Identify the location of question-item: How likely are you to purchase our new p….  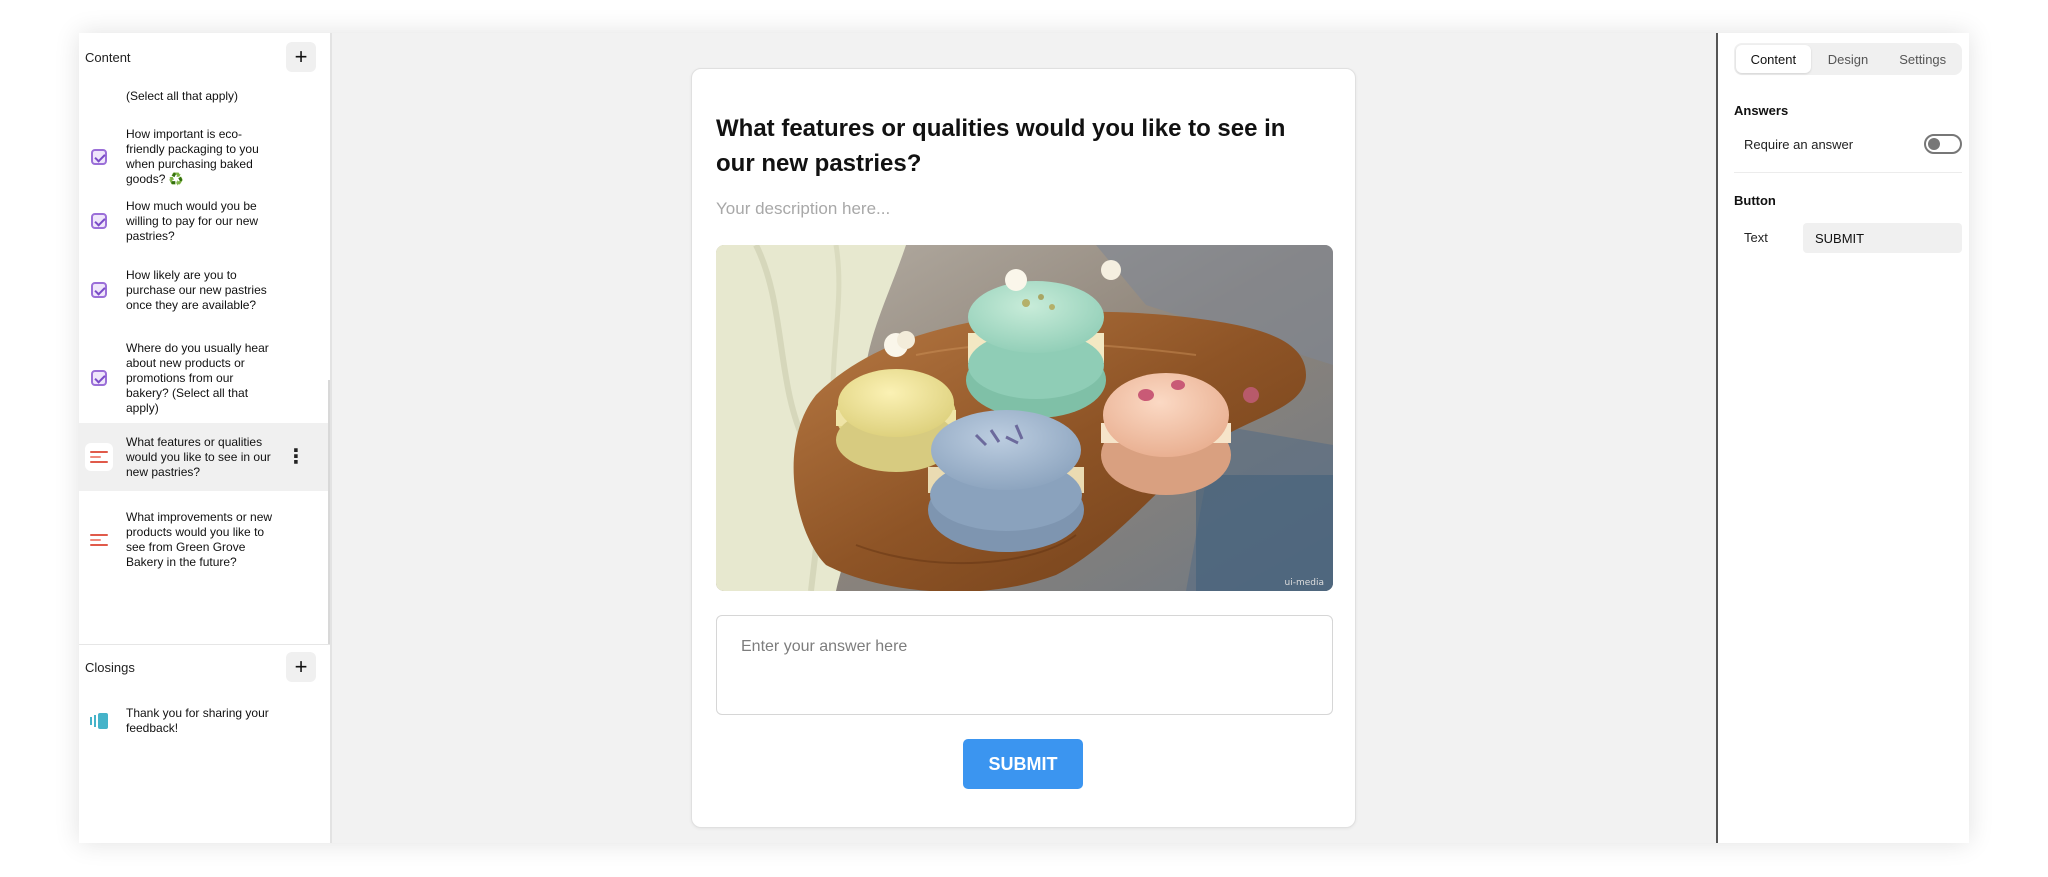
(204, 290).